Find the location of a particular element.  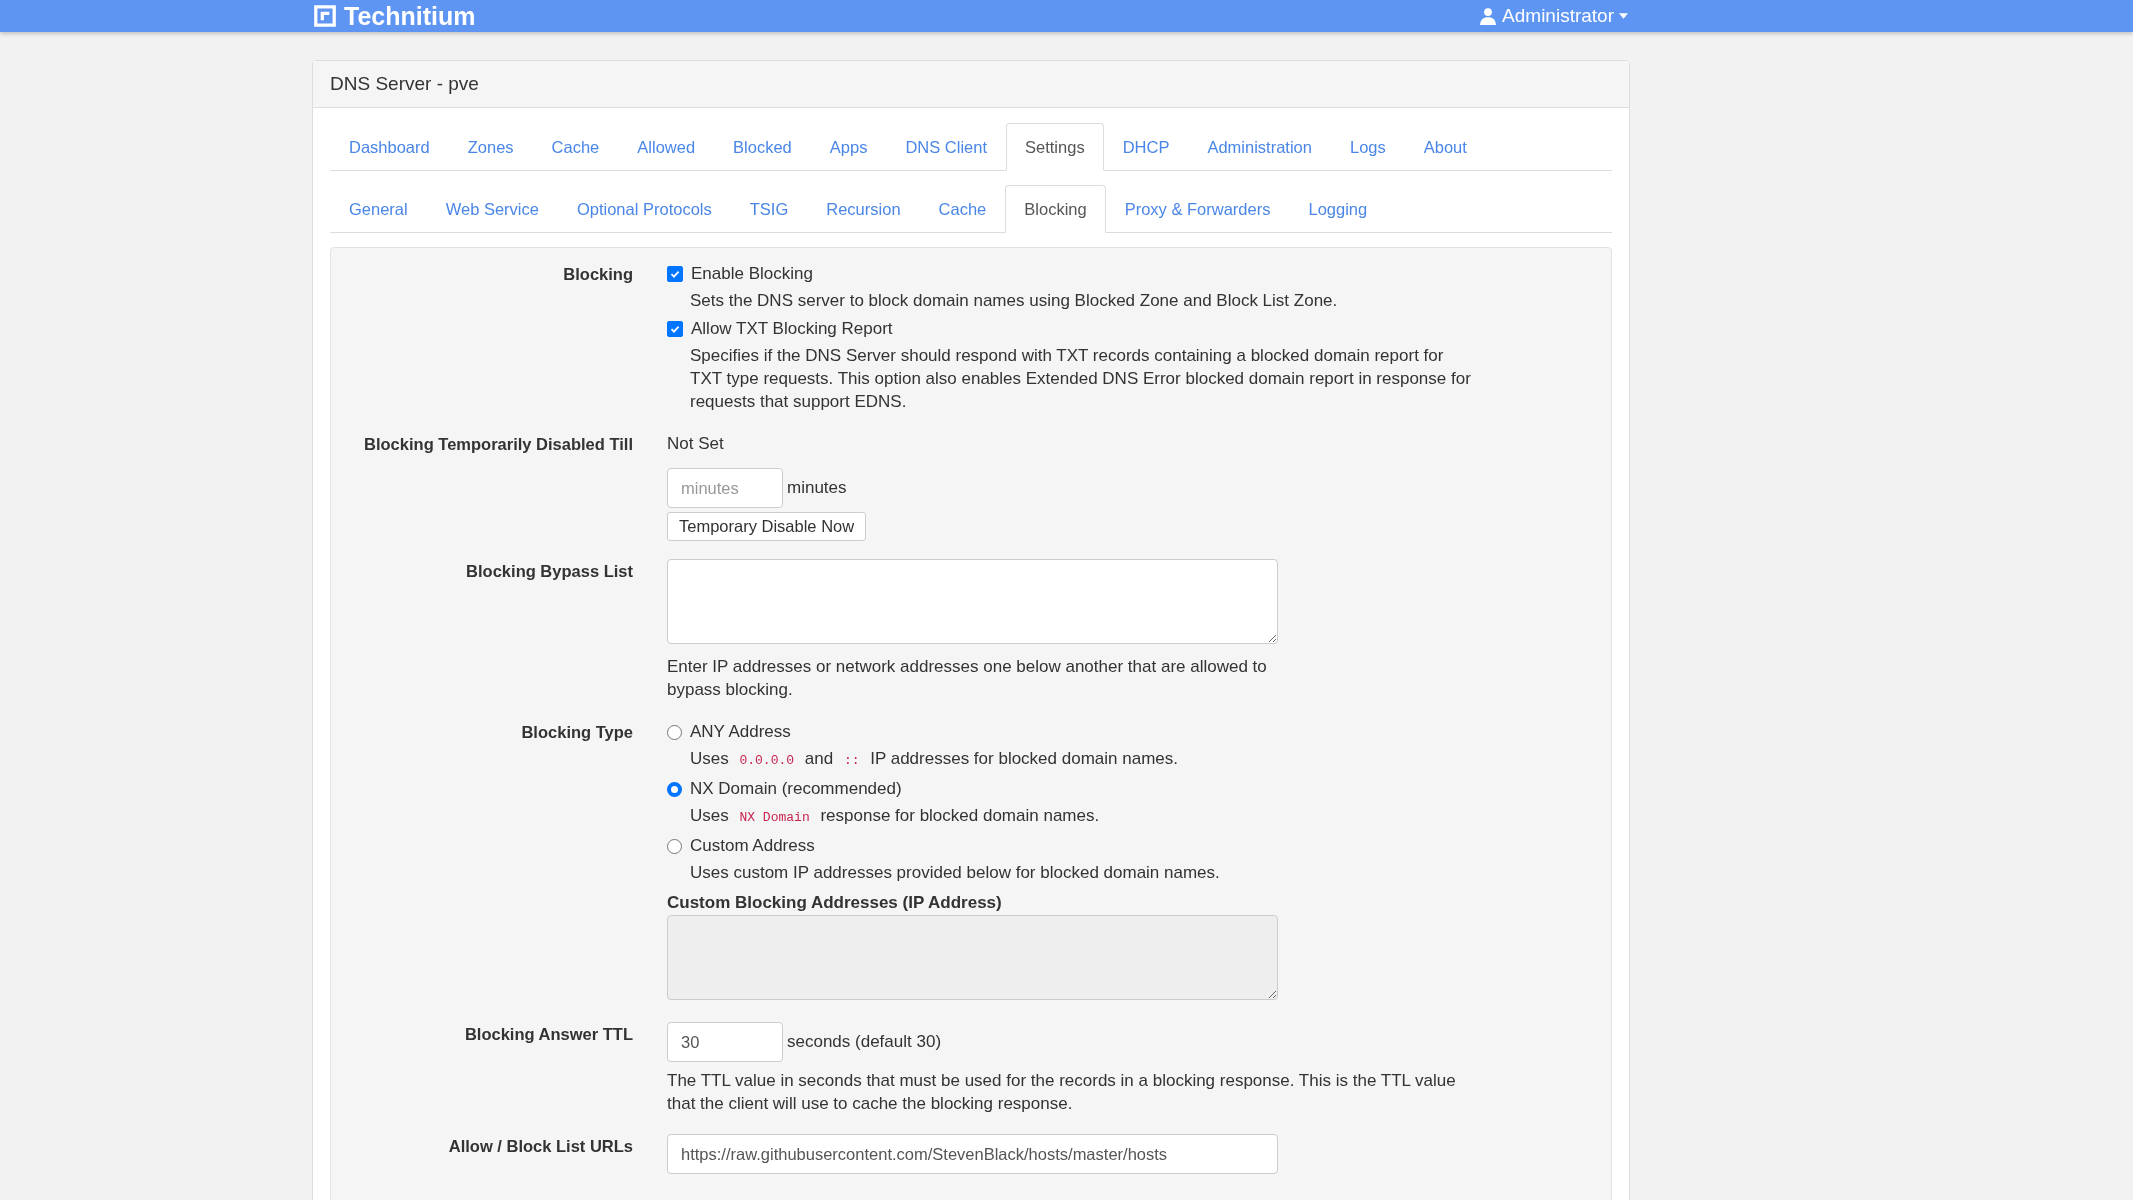

field-label: Blocking is located at coordinates (598, 274).